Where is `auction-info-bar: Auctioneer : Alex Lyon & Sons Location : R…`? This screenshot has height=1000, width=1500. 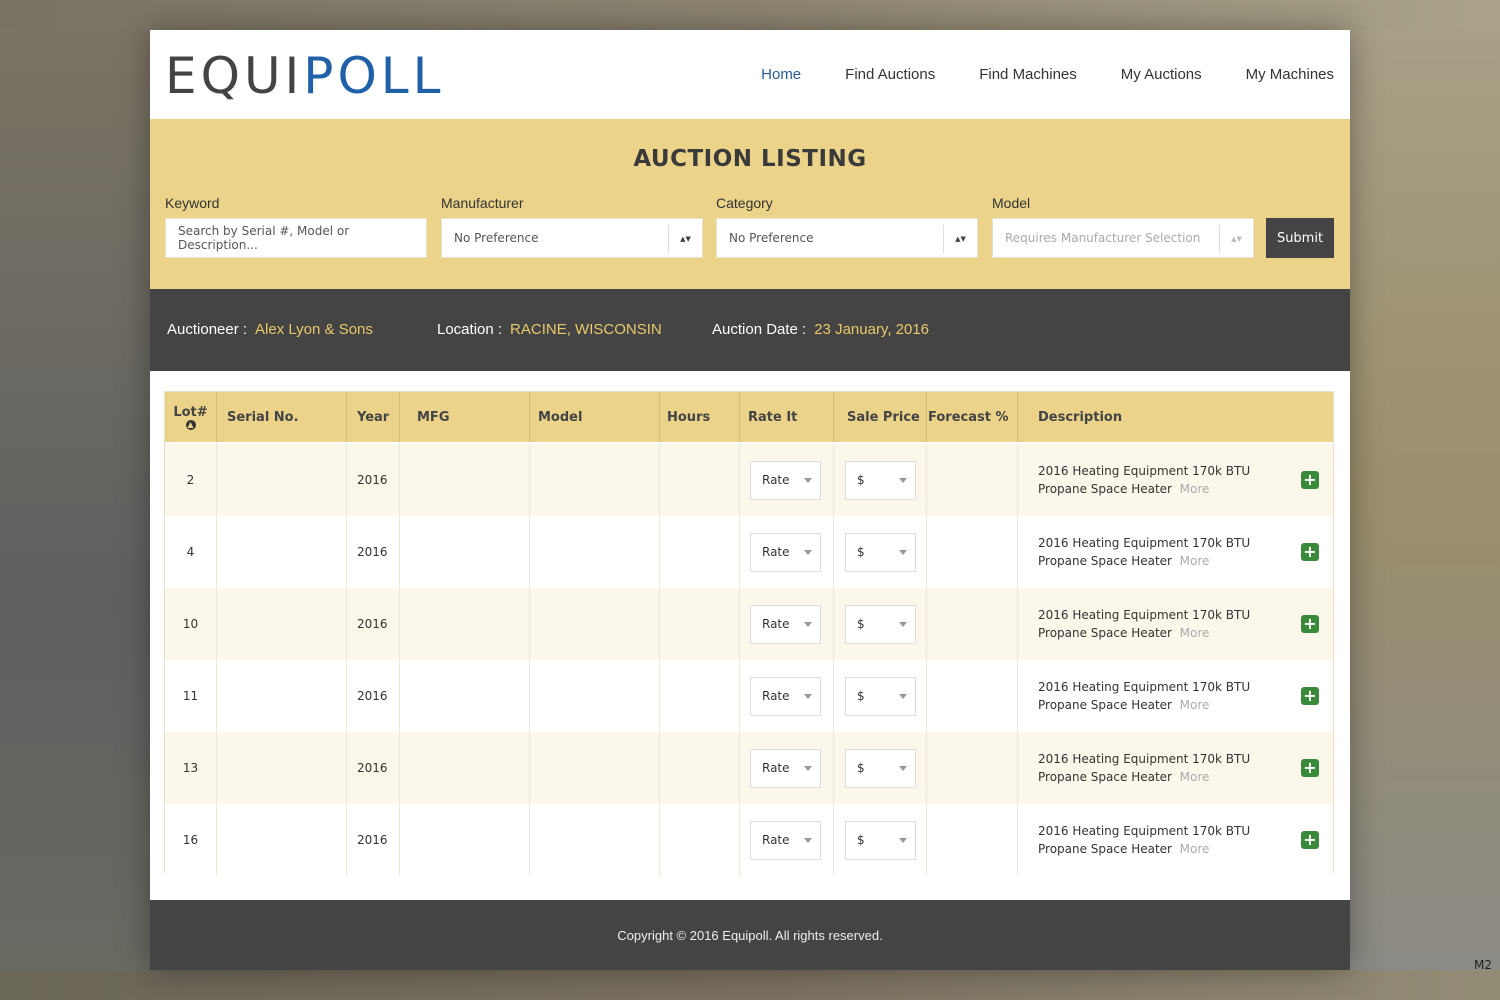 auction-info-bar: Auctioneer : Alex Lyon & Sons Location : R… is located at coordinates (750, 330).